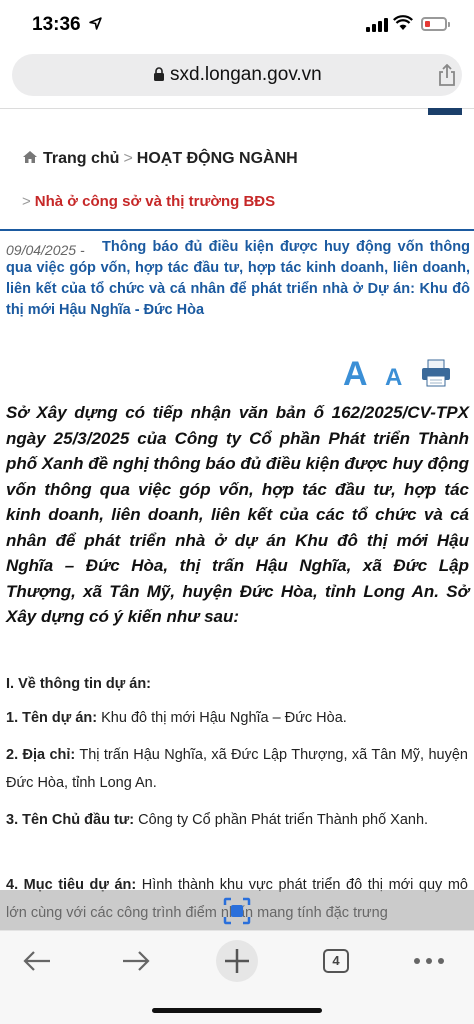 The width and height of the screenshot is (474, 1024). I want to click on section-divider, so click(237, 230).